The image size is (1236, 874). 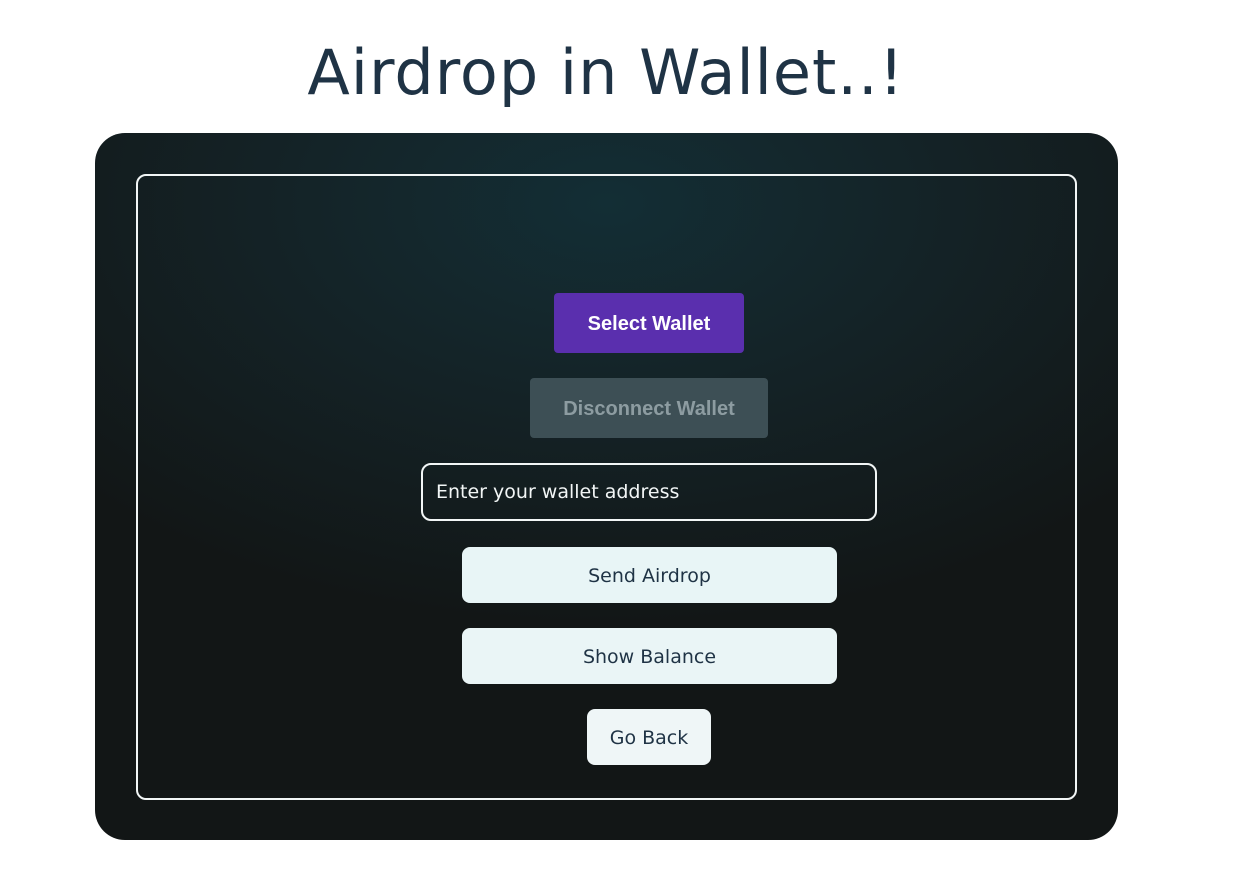 What do you see at coordinates (649, 656) in the screenshot?
I see `show-balance-button: Show Balance` at bounding box center [649, 656].